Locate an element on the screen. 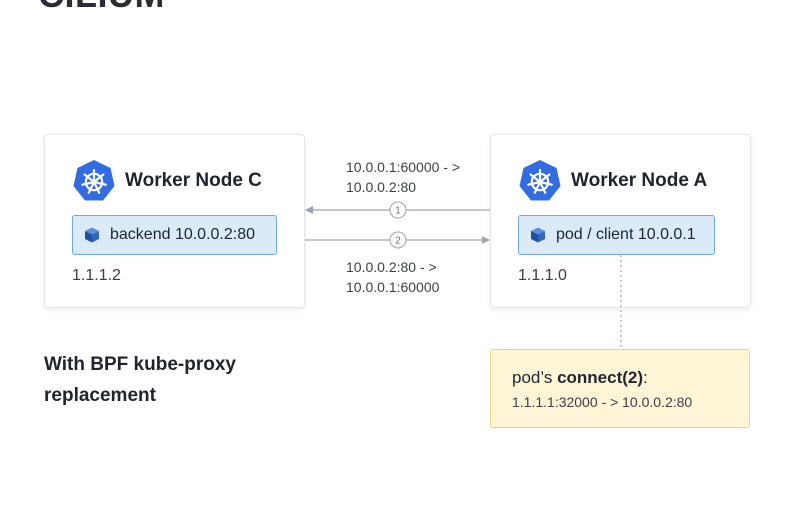  connectors: 1 2 is located at coordinates (463, 275).